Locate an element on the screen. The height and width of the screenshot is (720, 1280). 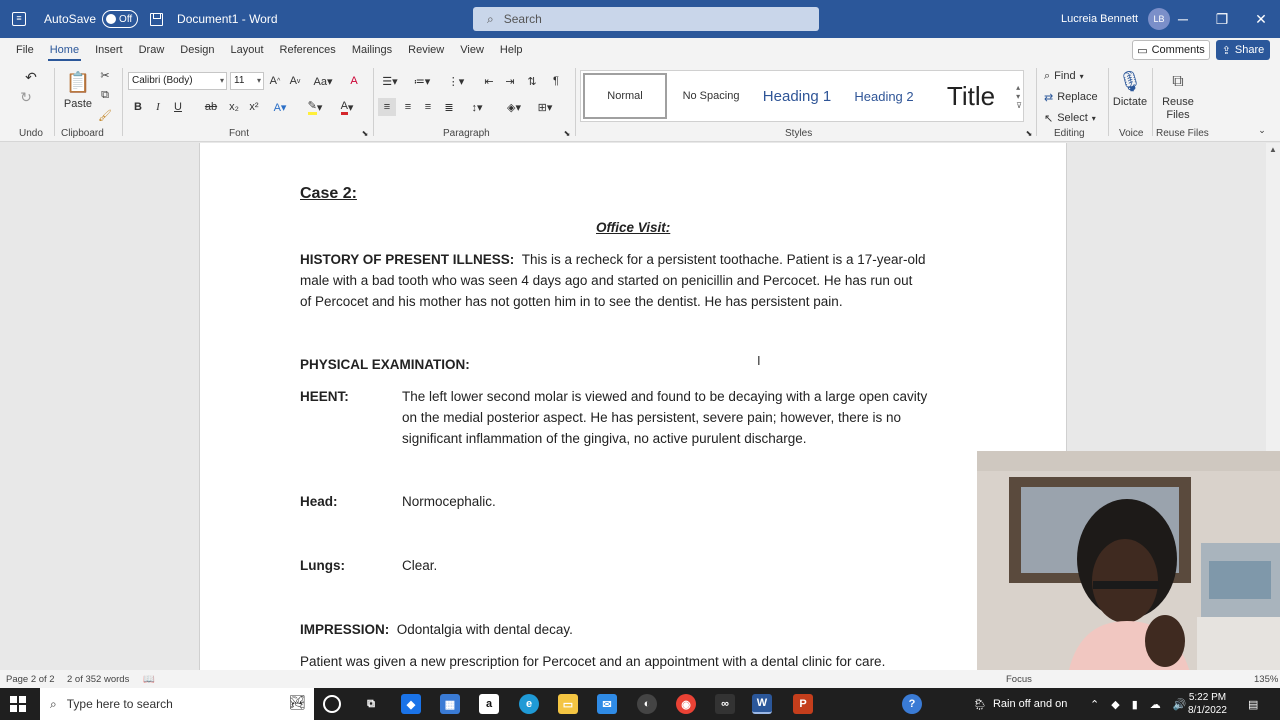
numbering-icon: ≔▾ is located at coordinates (422, 81).